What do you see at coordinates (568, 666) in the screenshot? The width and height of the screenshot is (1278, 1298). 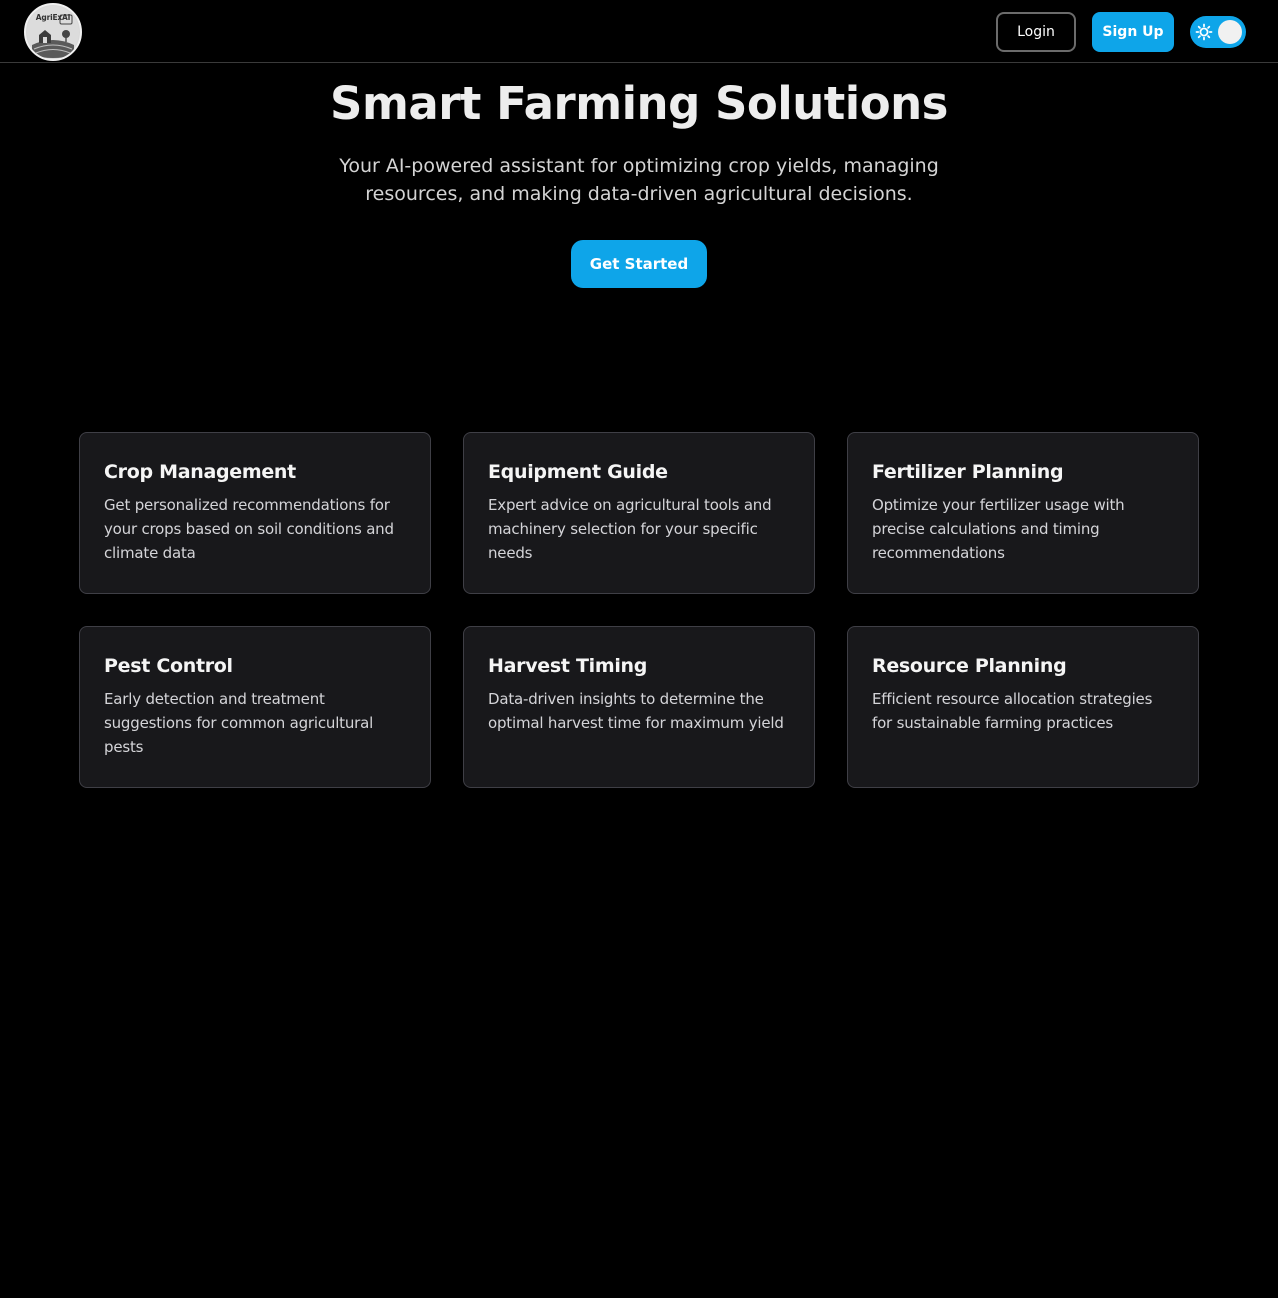 I see `feature-card-title: Harvest Timing` at bounding box center [568, 666].